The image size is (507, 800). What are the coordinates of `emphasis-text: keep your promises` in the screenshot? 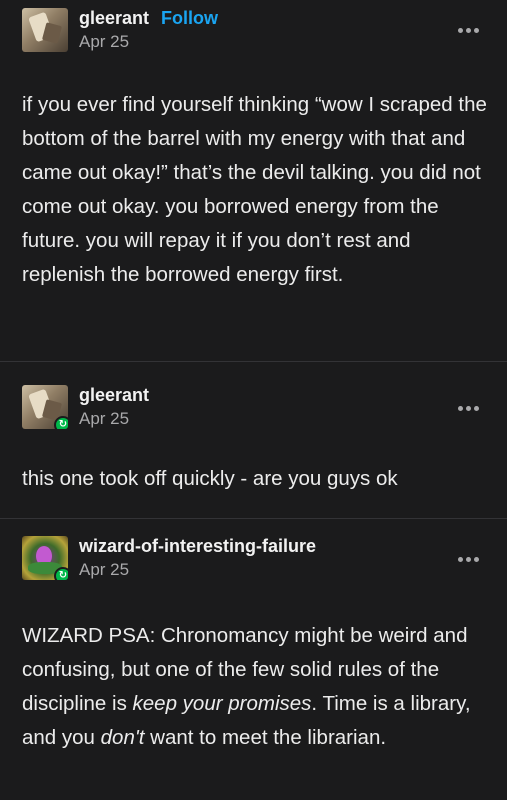 It's located at (222, 703).